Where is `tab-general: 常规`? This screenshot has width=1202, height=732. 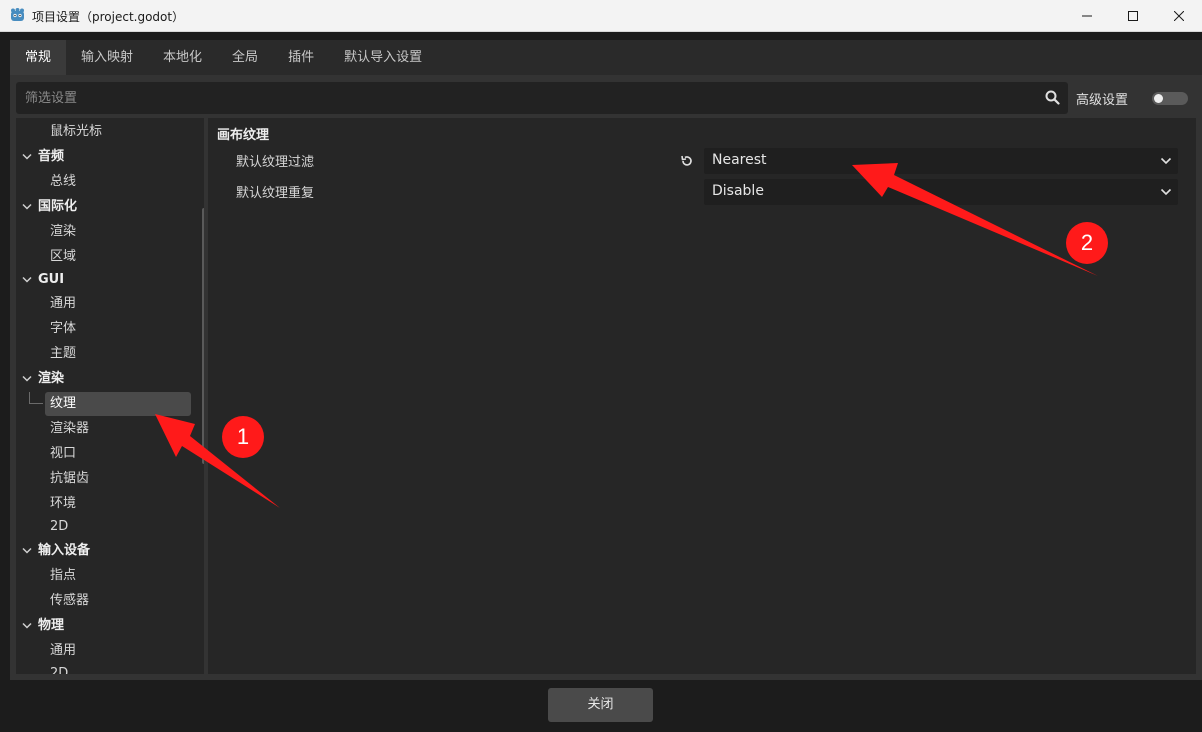
tab-general: 常规 is located at coordinates (38, 57).